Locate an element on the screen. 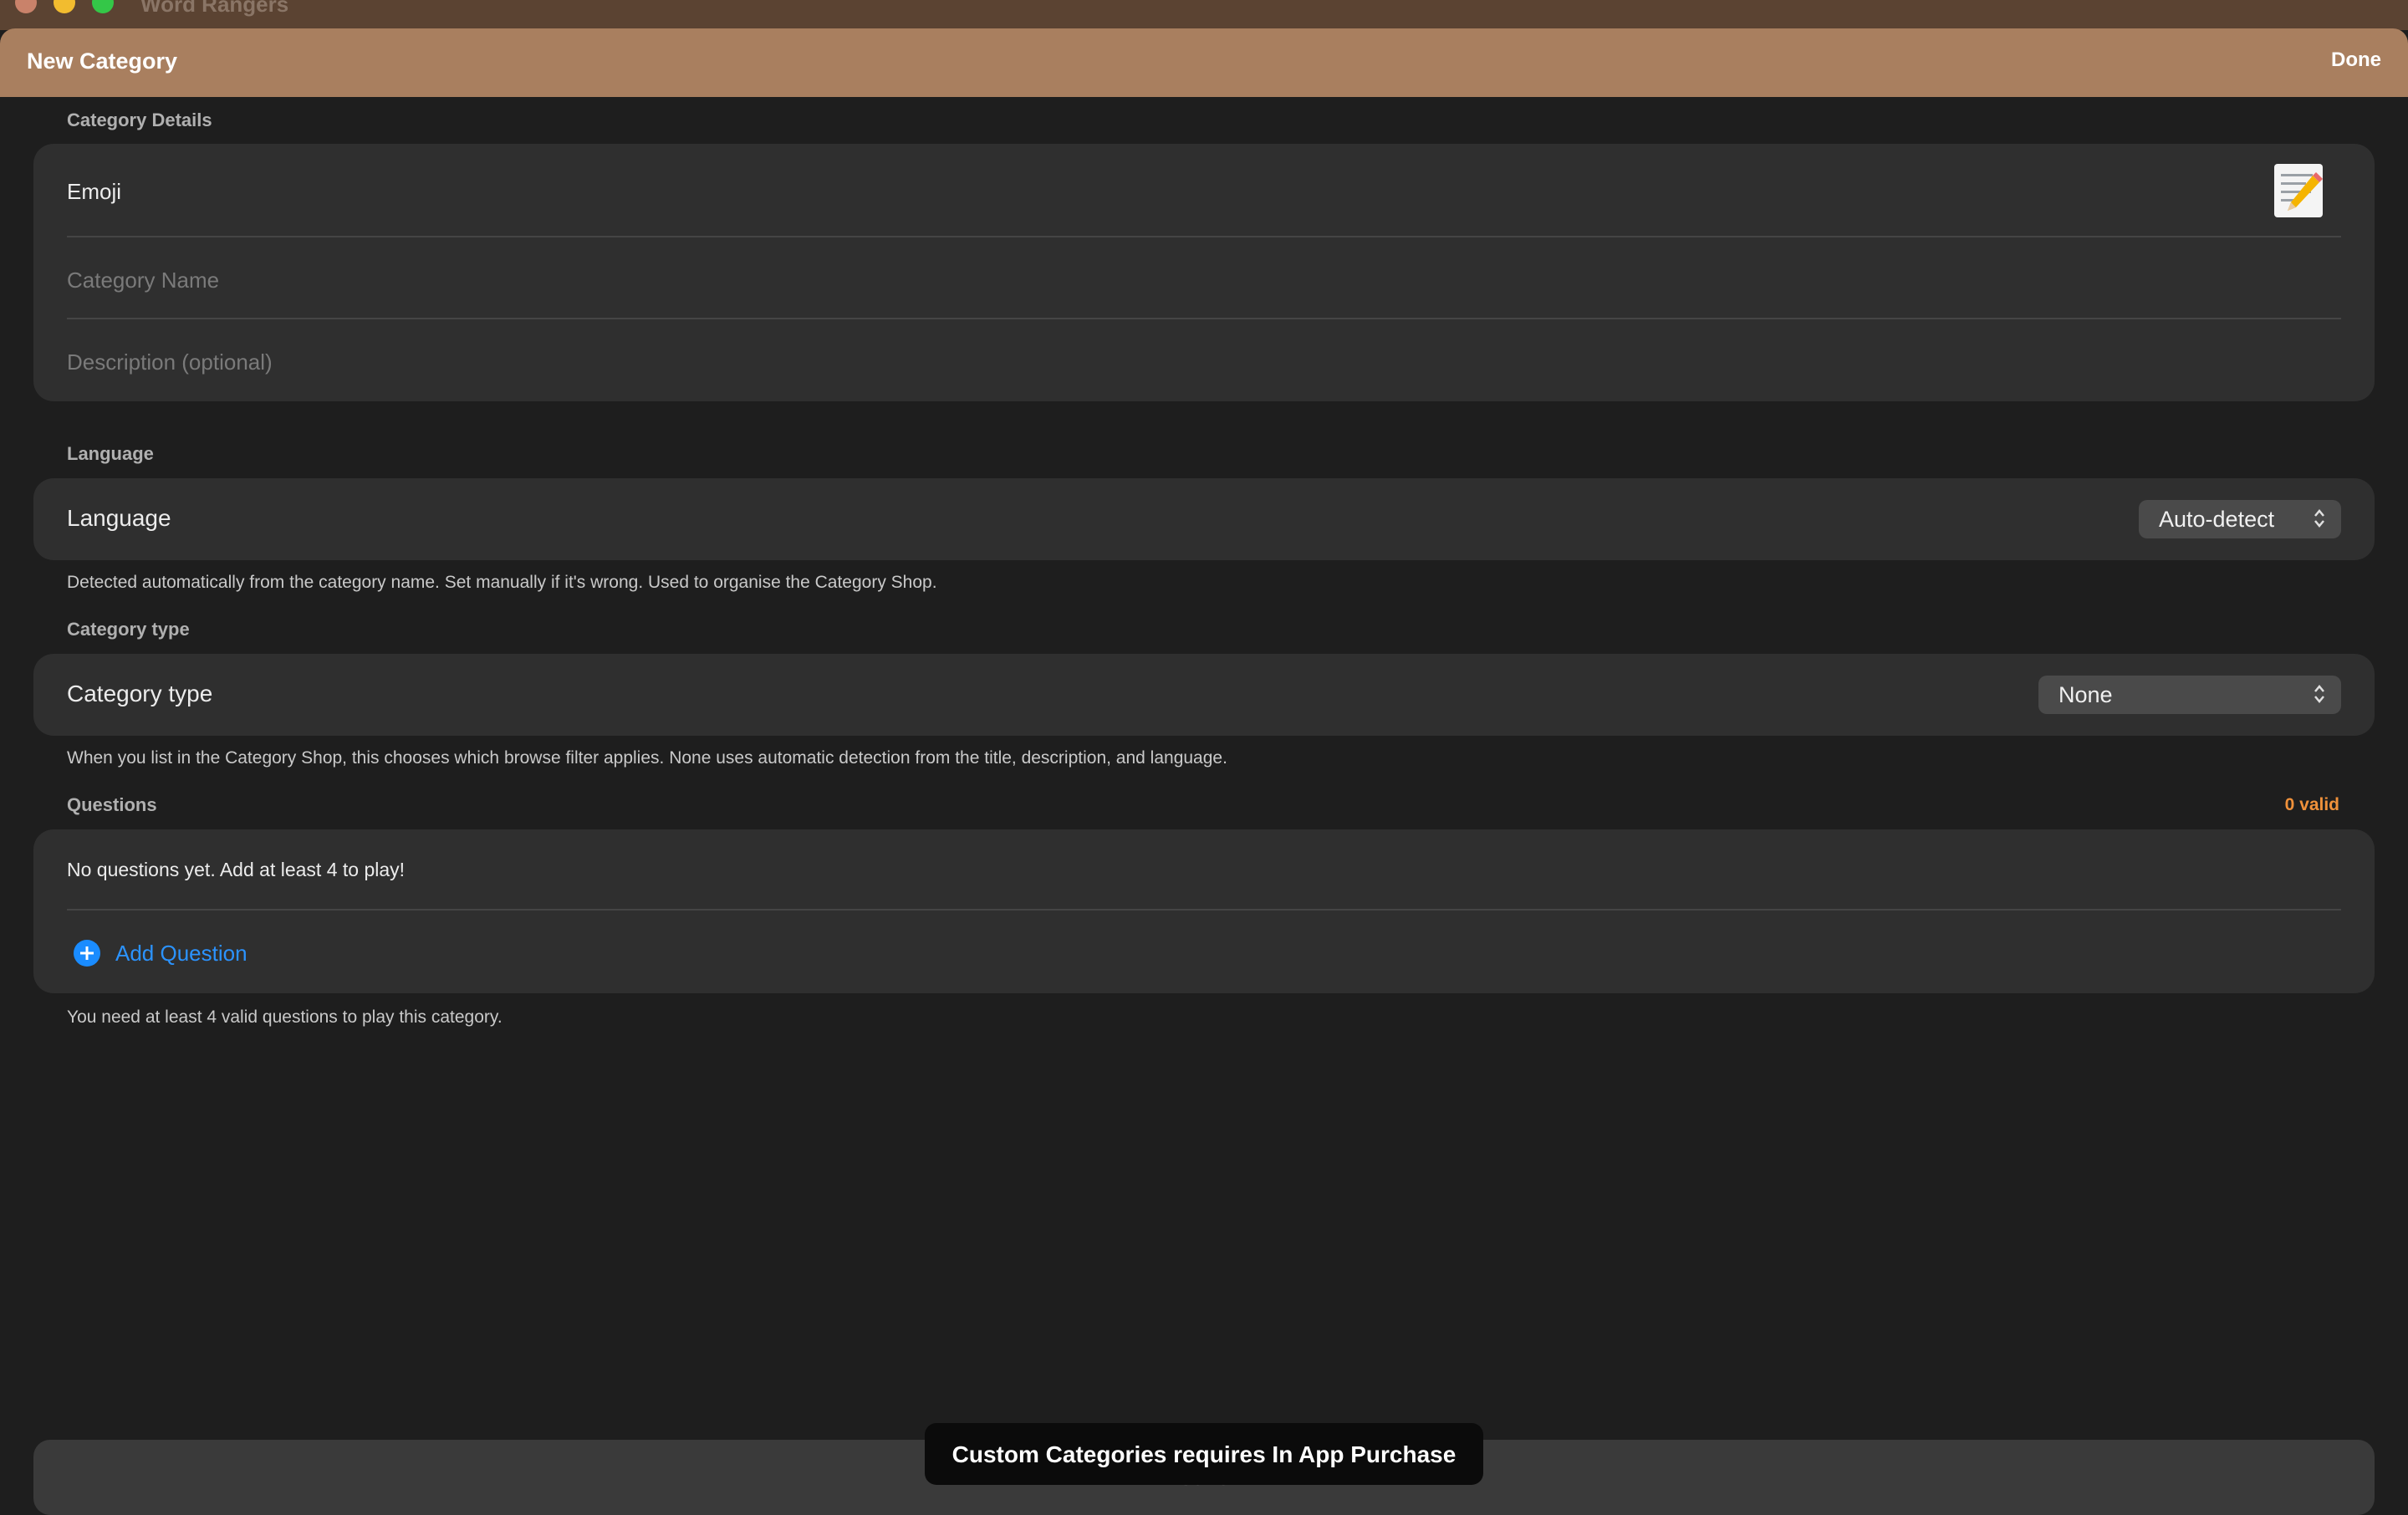 This screenshot has height=1515, width=2408. language-select: Auto-detect is located at coordinates (2240, 519).